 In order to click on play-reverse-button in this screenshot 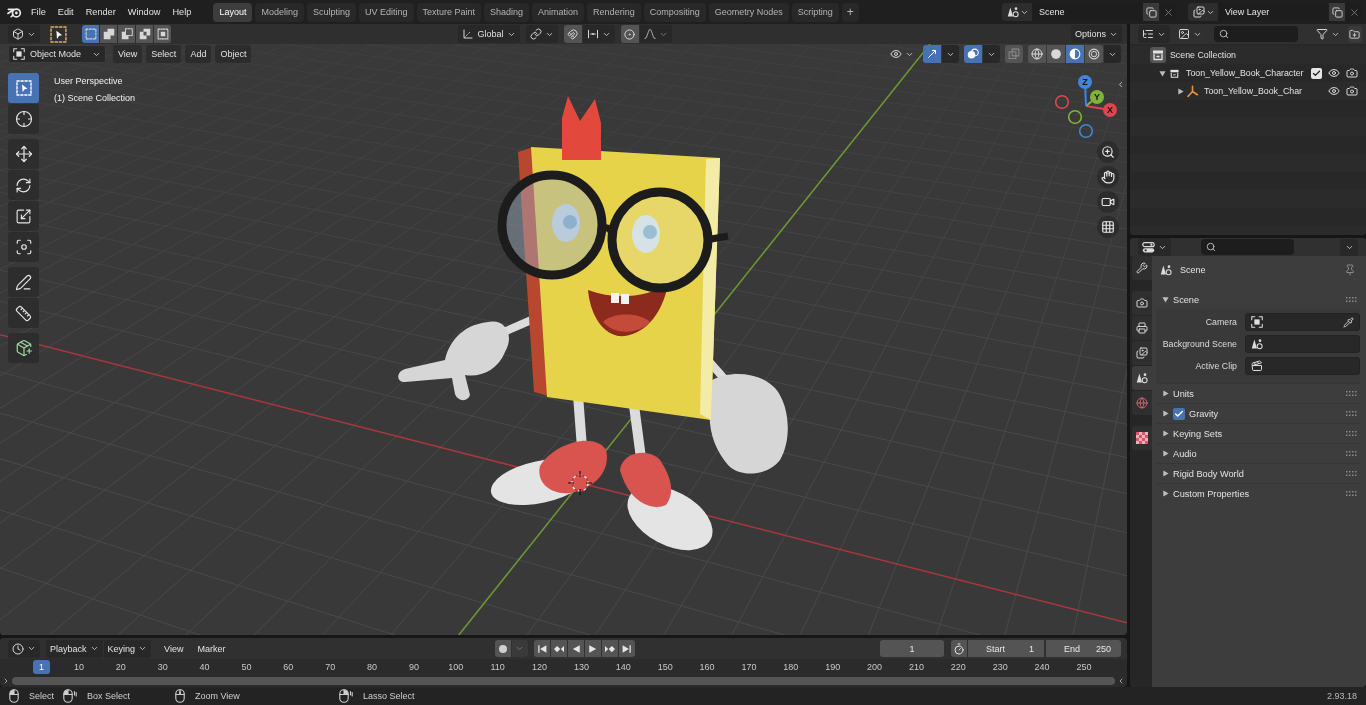, I will do `click(575, 648)`.